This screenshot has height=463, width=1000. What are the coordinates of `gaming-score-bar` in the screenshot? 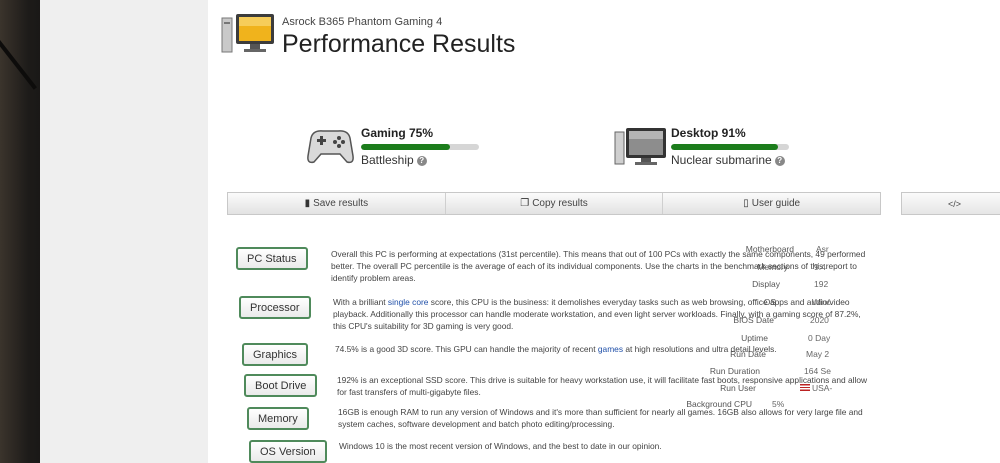 It's located at (420, 147).